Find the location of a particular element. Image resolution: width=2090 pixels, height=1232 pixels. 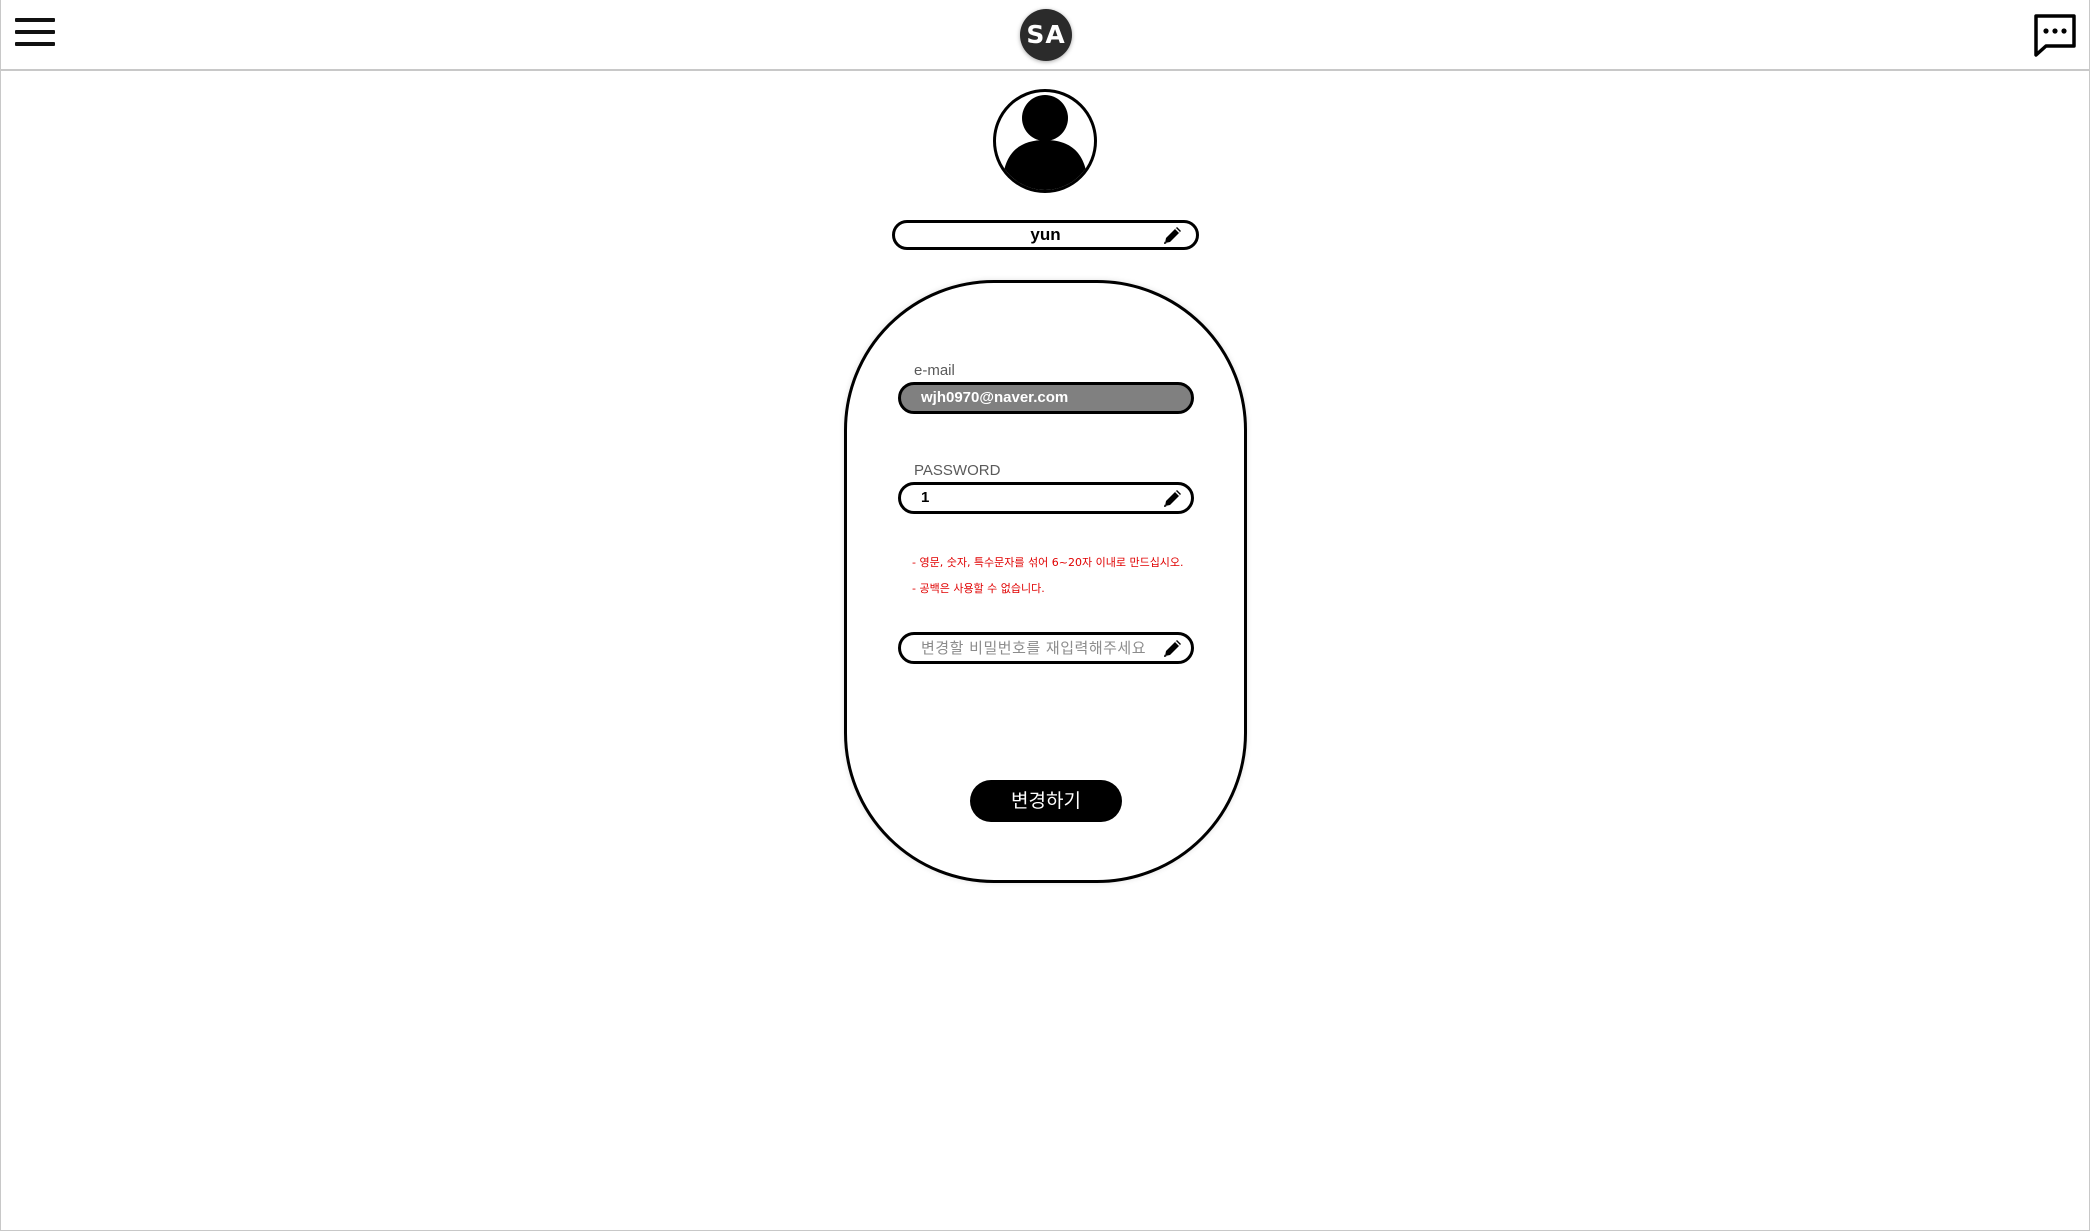

top-header: SA is located at coordinates (1045, 35).